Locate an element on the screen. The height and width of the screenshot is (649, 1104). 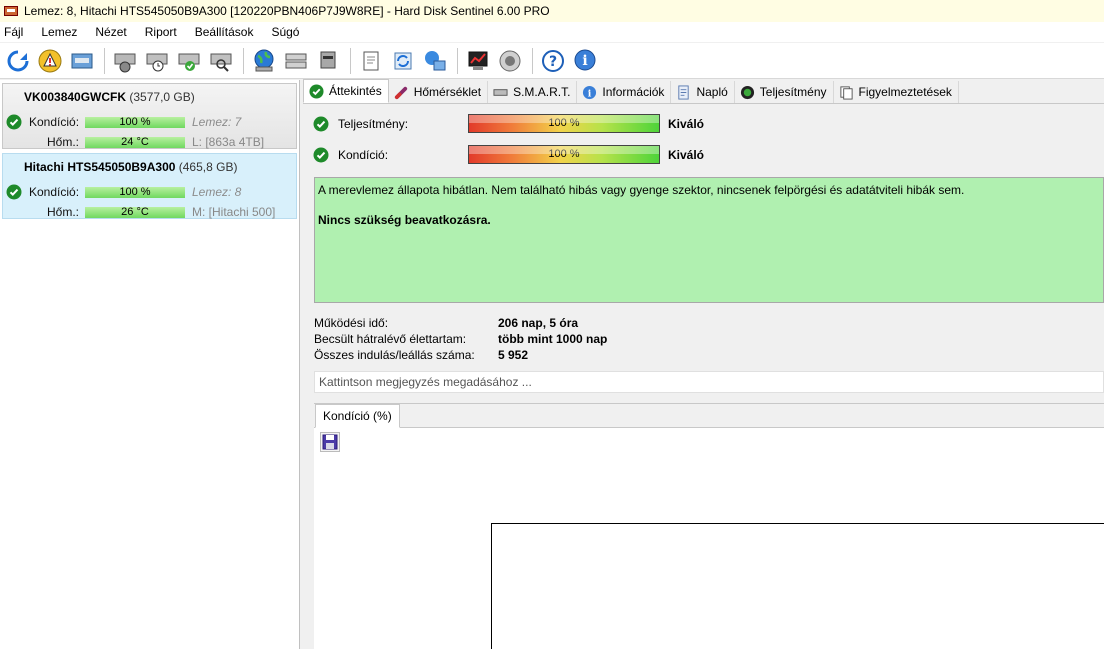
temperature-bar: 26 °C is located at coordinates (135, 212).